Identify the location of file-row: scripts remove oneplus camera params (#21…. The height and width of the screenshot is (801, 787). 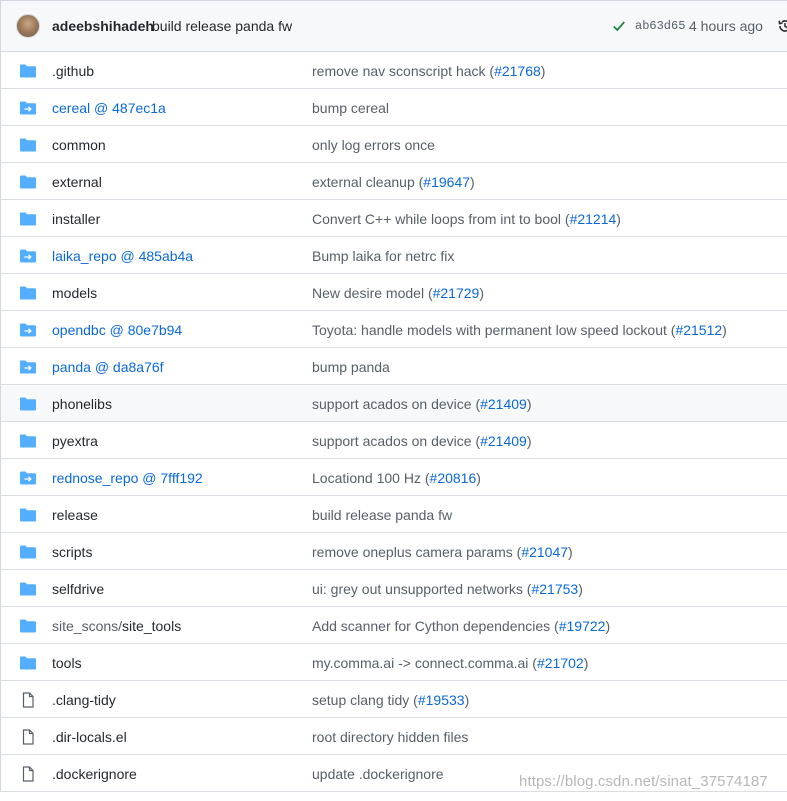
(393, 551).